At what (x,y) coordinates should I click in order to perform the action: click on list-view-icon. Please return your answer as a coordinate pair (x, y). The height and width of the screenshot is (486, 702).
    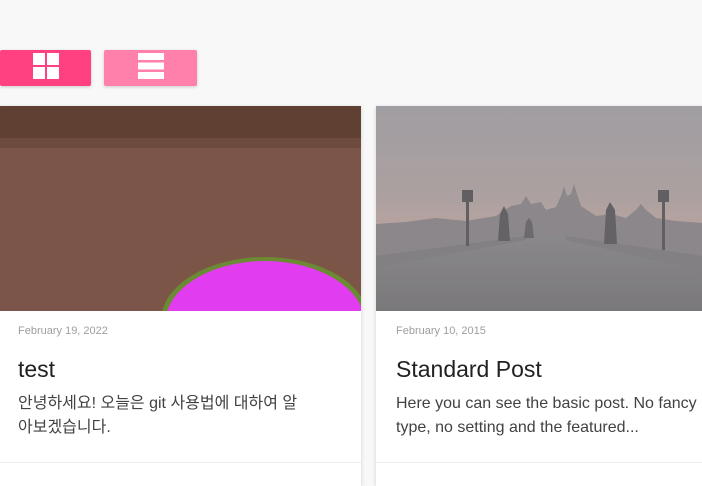
    Looking at the image, I should click on (150, 68).